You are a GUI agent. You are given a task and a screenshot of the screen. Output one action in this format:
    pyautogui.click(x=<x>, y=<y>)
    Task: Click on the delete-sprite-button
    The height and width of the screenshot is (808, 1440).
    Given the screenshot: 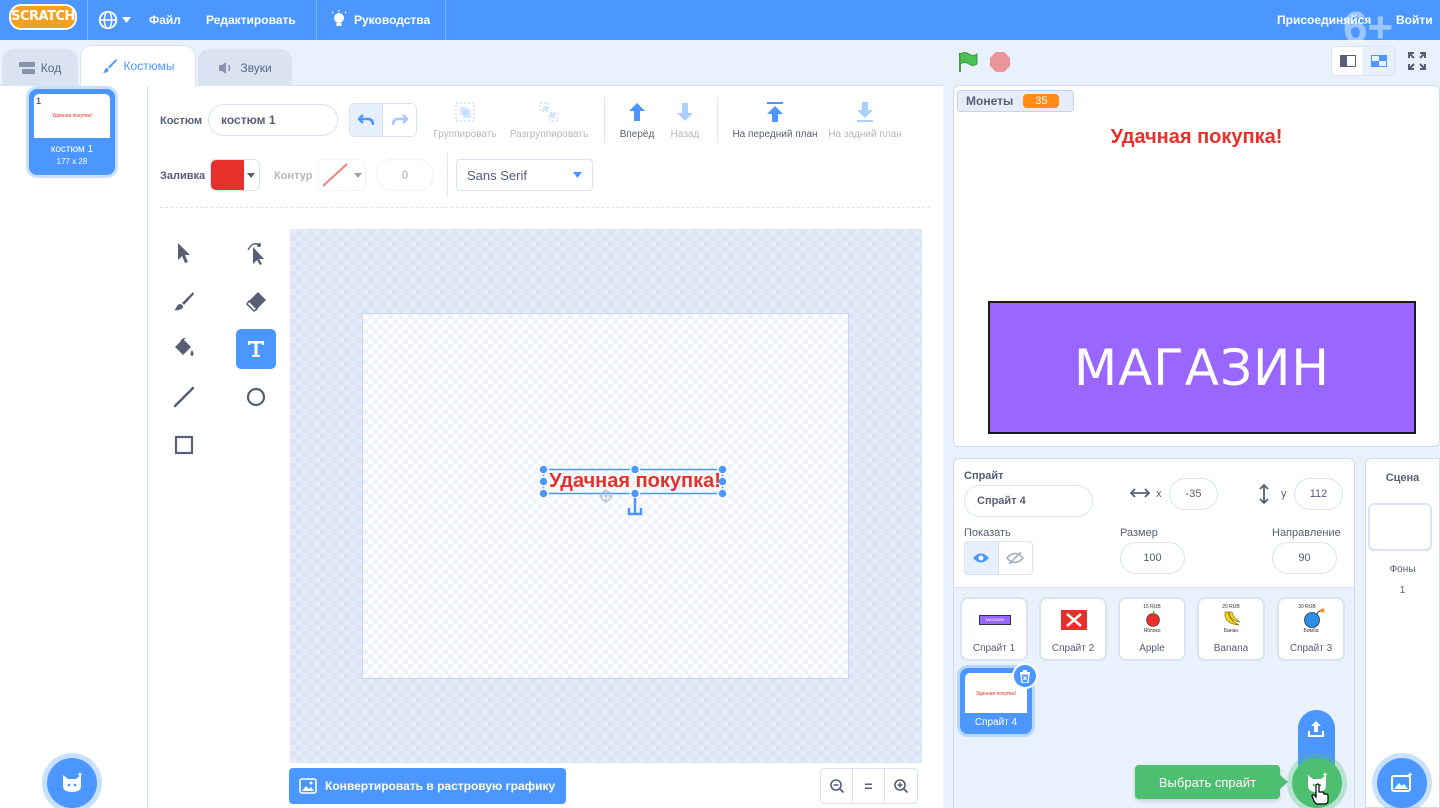 What is the action you would take?
    pyautogui.click(x=1025, y=676)
    